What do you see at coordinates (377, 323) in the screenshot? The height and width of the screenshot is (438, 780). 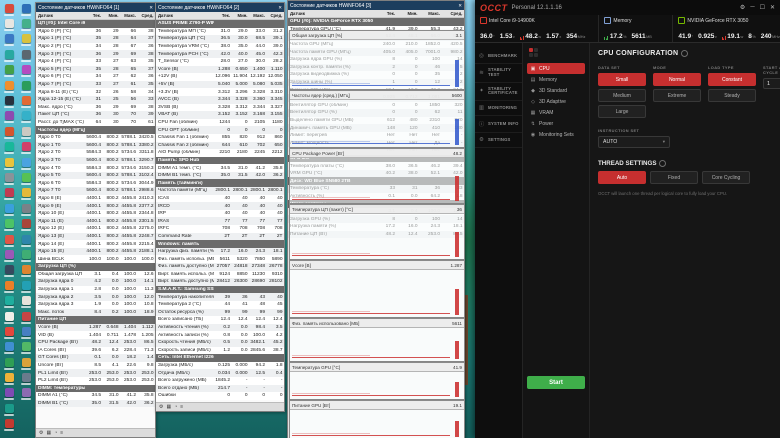 I see `graph-title-bar: Физ. память использовано [МБ] 5611` at bounding box center [377, 323].